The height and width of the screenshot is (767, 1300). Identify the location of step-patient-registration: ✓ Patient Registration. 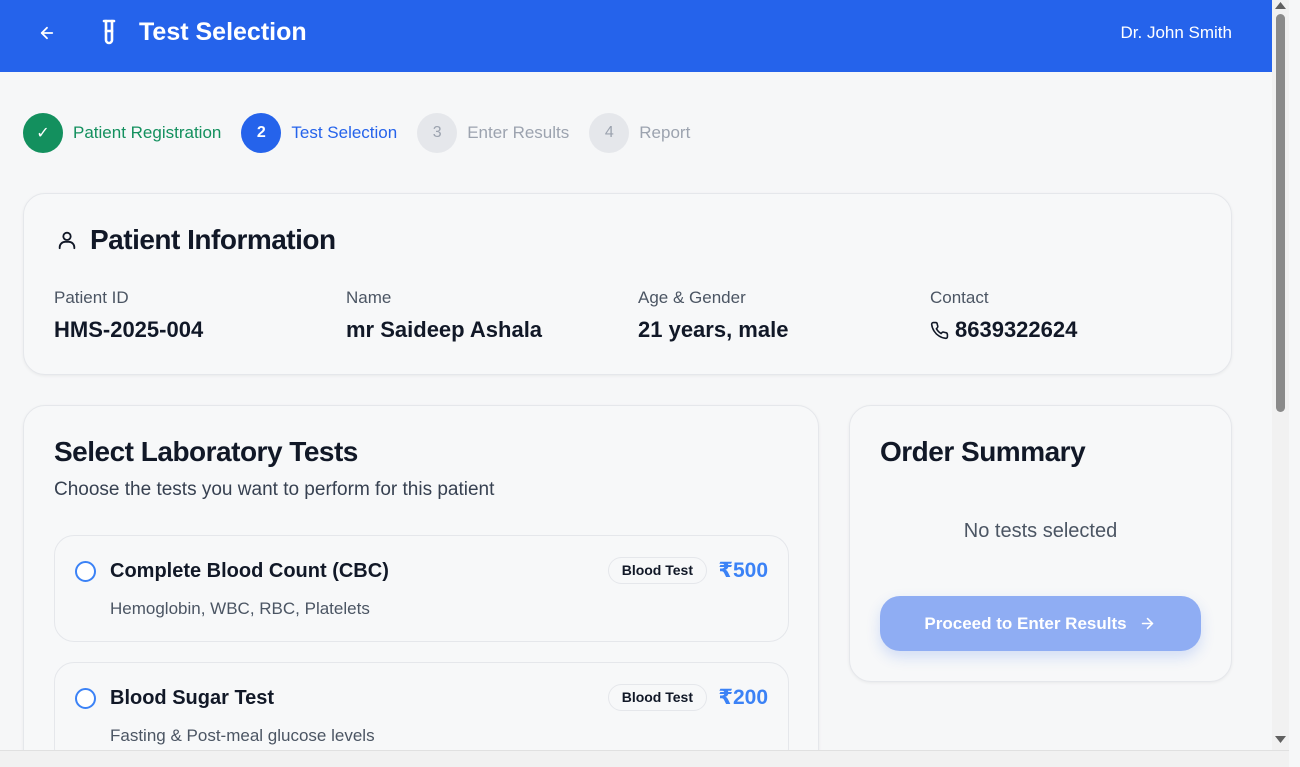
(122, 133).